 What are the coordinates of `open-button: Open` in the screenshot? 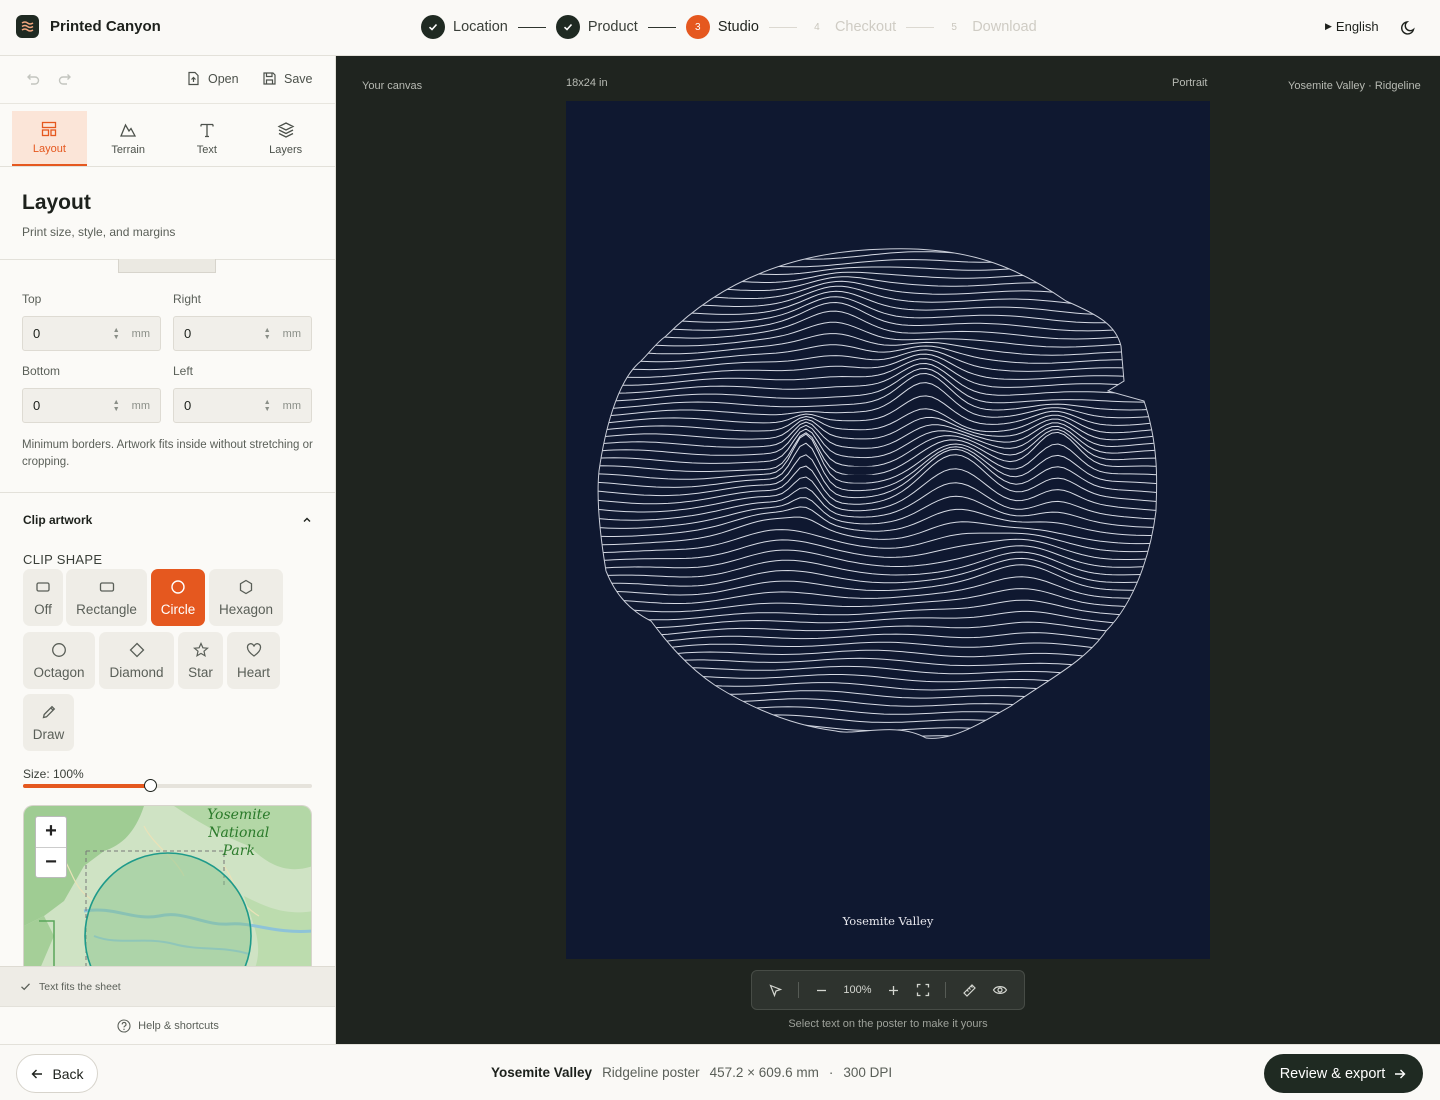 It's located at (212, 78).